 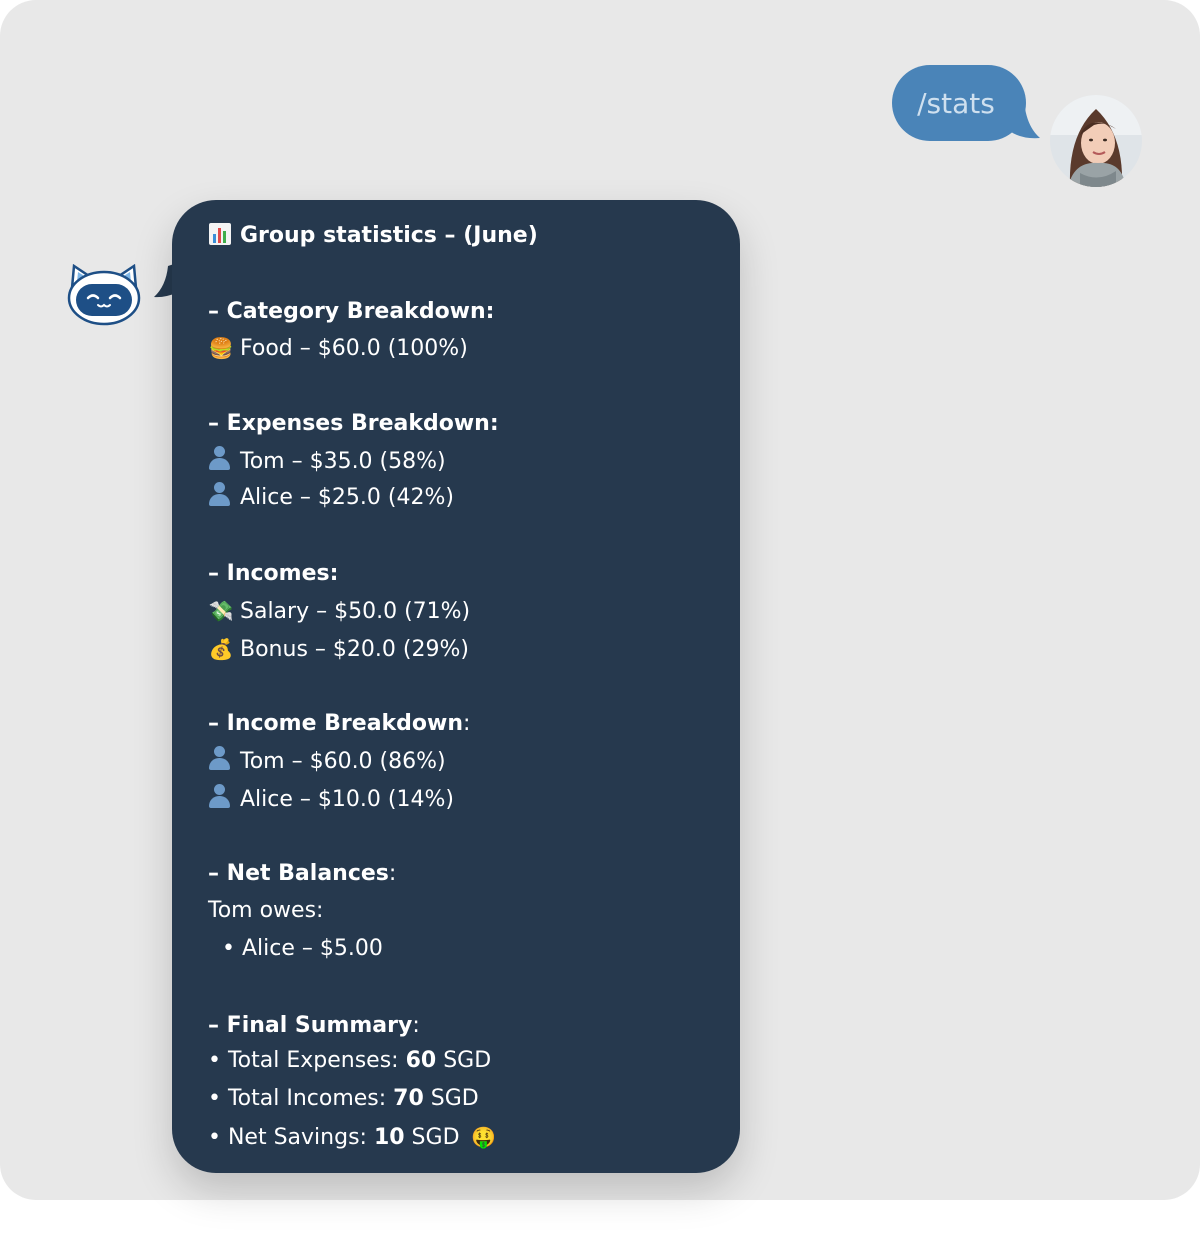 What do you see at coordinates (350, 1060) in the screenshot?
I see `summary-total-expenses: • Total Expenses: 60 SGD` at bounding box center [350, 1060].